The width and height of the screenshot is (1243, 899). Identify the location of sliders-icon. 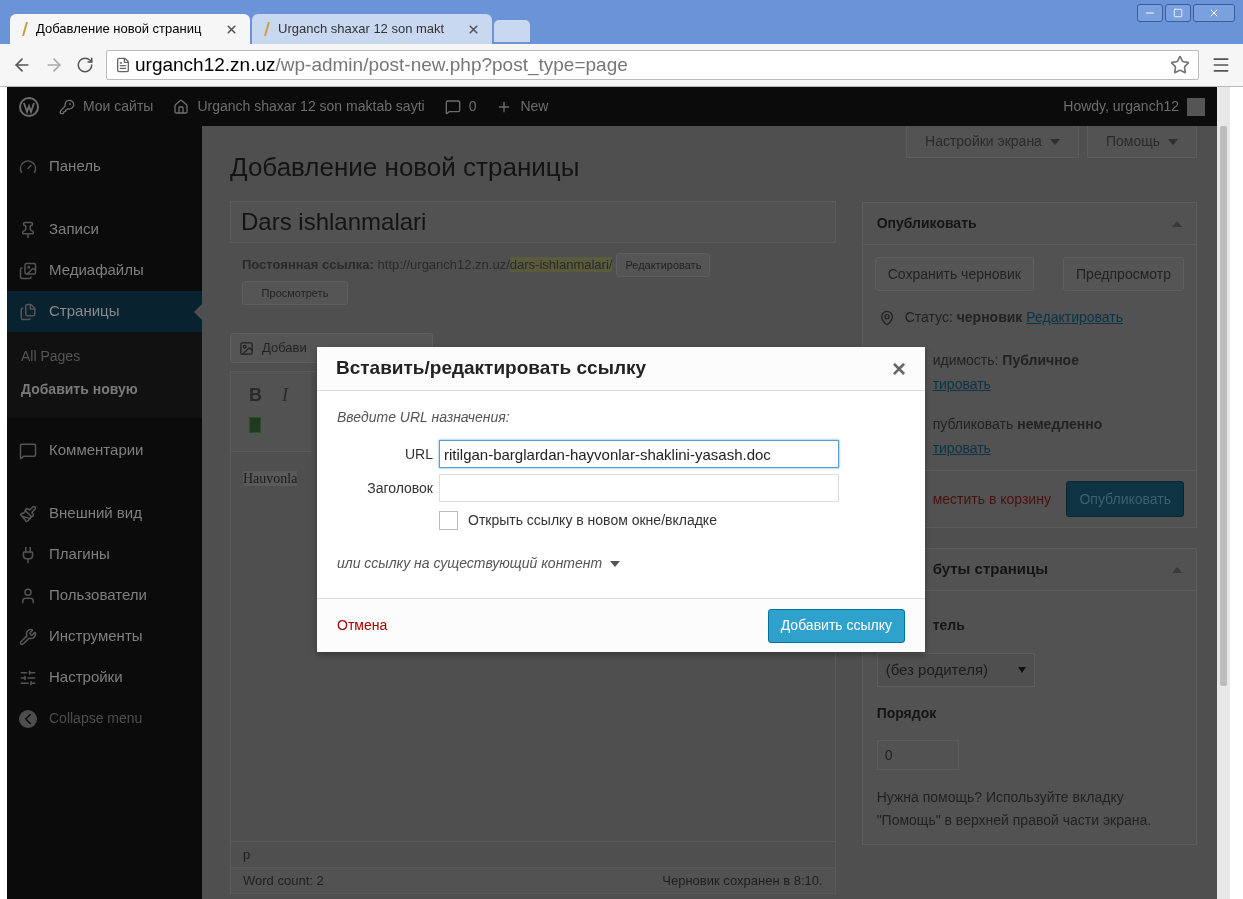
(28, 677).